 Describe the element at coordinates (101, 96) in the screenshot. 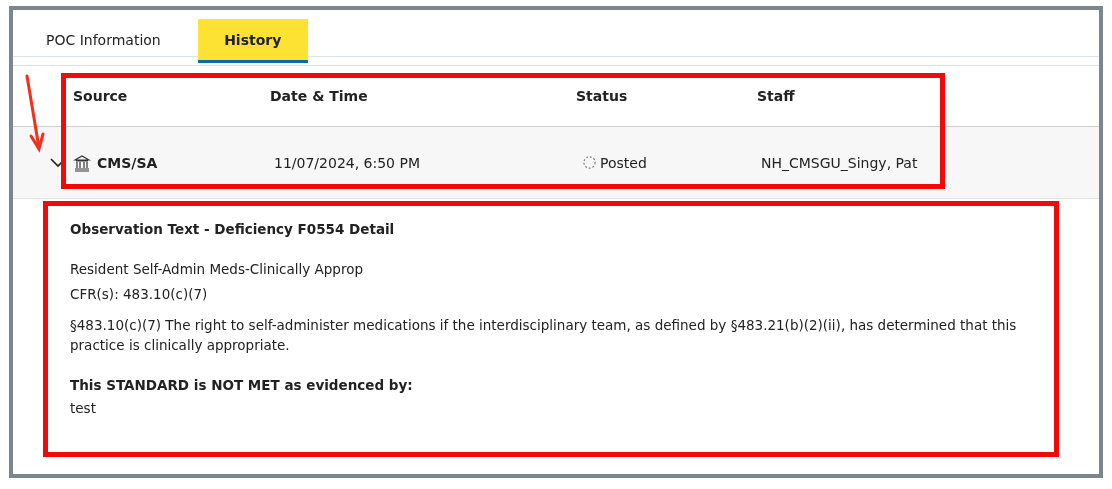

I see `column-header: Source` at that location.